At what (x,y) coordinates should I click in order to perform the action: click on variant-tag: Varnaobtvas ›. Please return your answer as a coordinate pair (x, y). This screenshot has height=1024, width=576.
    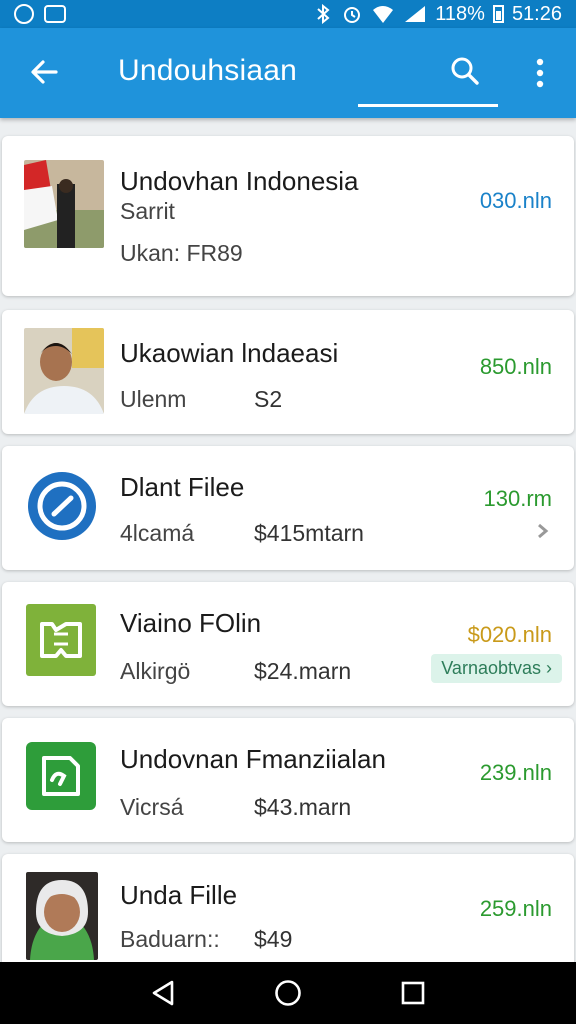
    Looking at the image, I should click on (496, 668).